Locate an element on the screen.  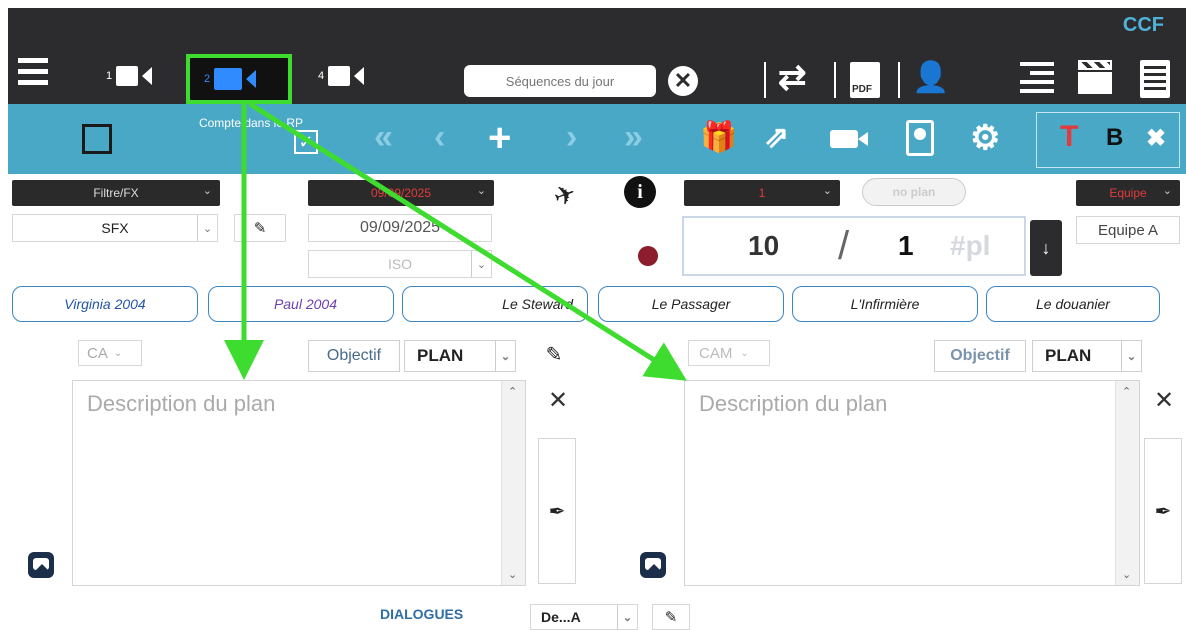
description-placeholder: Description du plan is located at coordinates (181, 403).